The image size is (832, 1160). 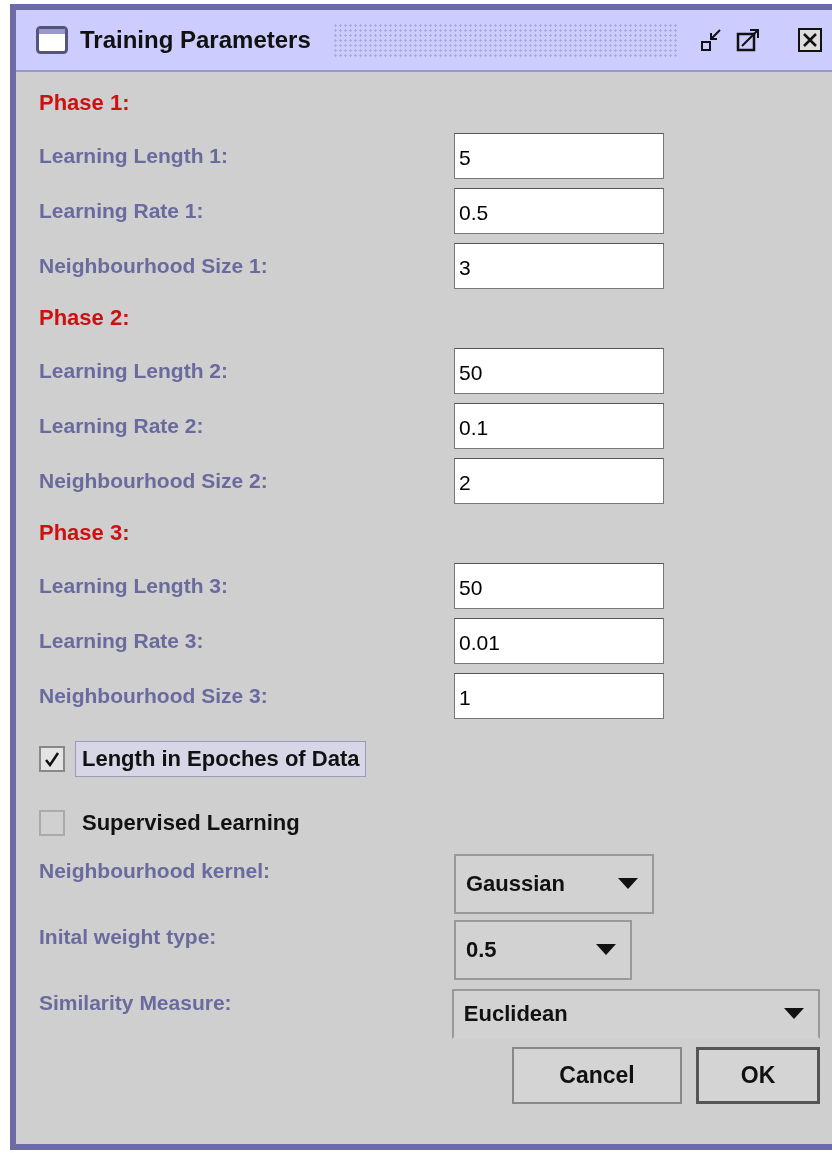 I want to click on input-field: 0.01, so click(x=559, y=640).